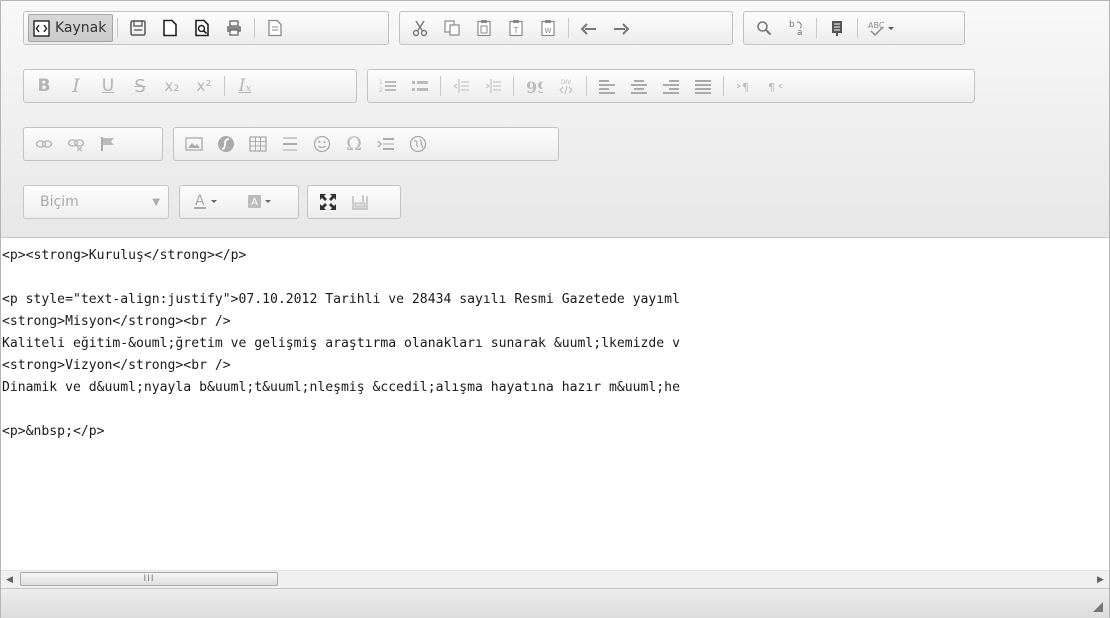  Describe the element at coordinates (322, 144) in the screenshot. I see `smiley-icon` at that location.